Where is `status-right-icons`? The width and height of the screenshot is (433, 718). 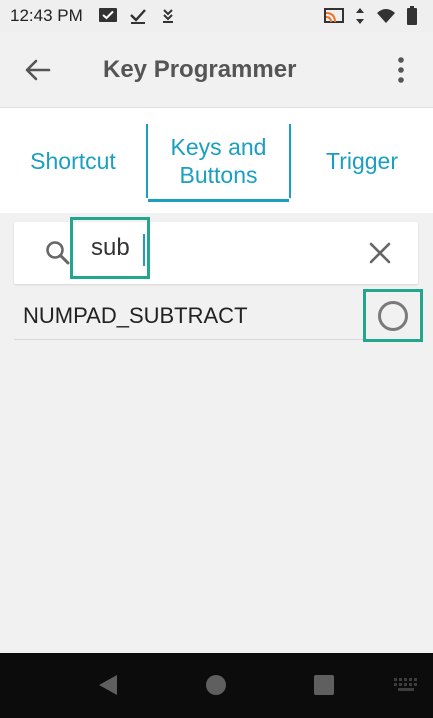
status-right-icons is located at coordinates (373, 16).